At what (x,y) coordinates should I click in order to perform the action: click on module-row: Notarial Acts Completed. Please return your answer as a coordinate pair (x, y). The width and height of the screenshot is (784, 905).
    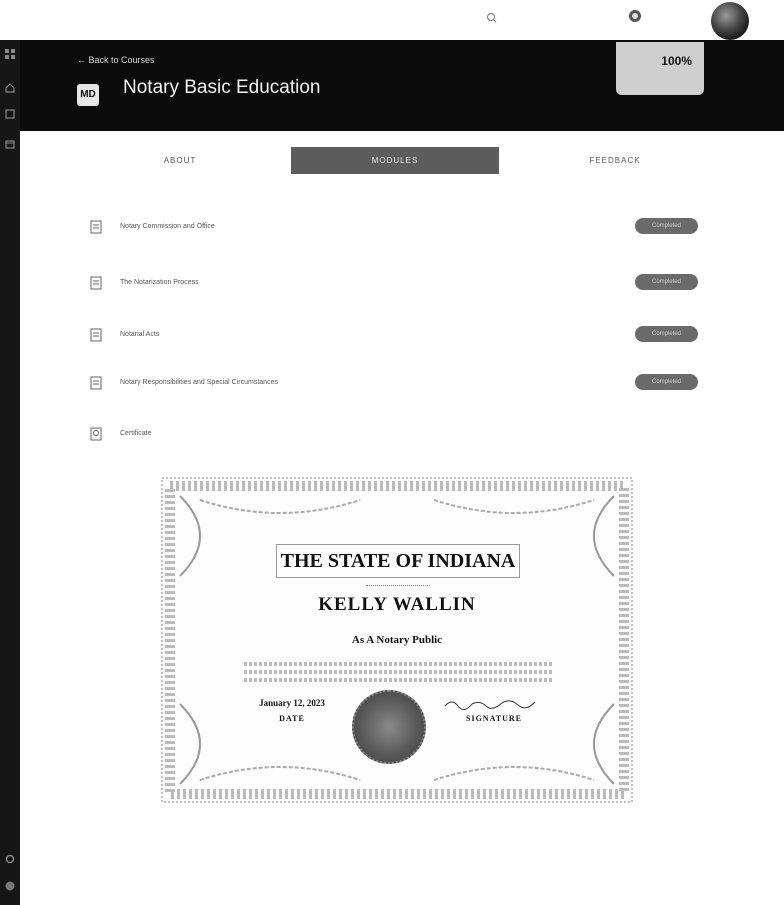
    Looking at the image, I should click on (396, 336).